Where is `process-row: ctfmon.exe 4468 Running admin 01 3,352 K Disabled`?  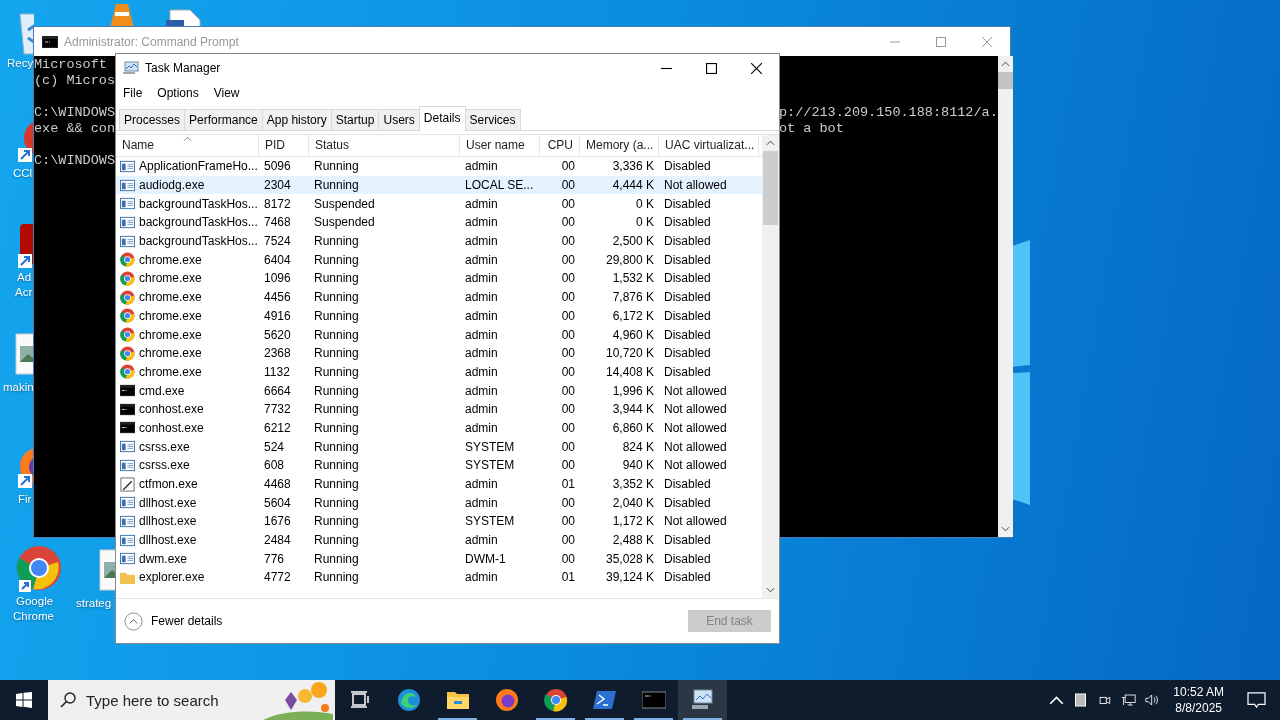
process-row: ctfmon.exe 4468 Running admin 01 3,352 K Disabled is located at coordinates (439, 484).